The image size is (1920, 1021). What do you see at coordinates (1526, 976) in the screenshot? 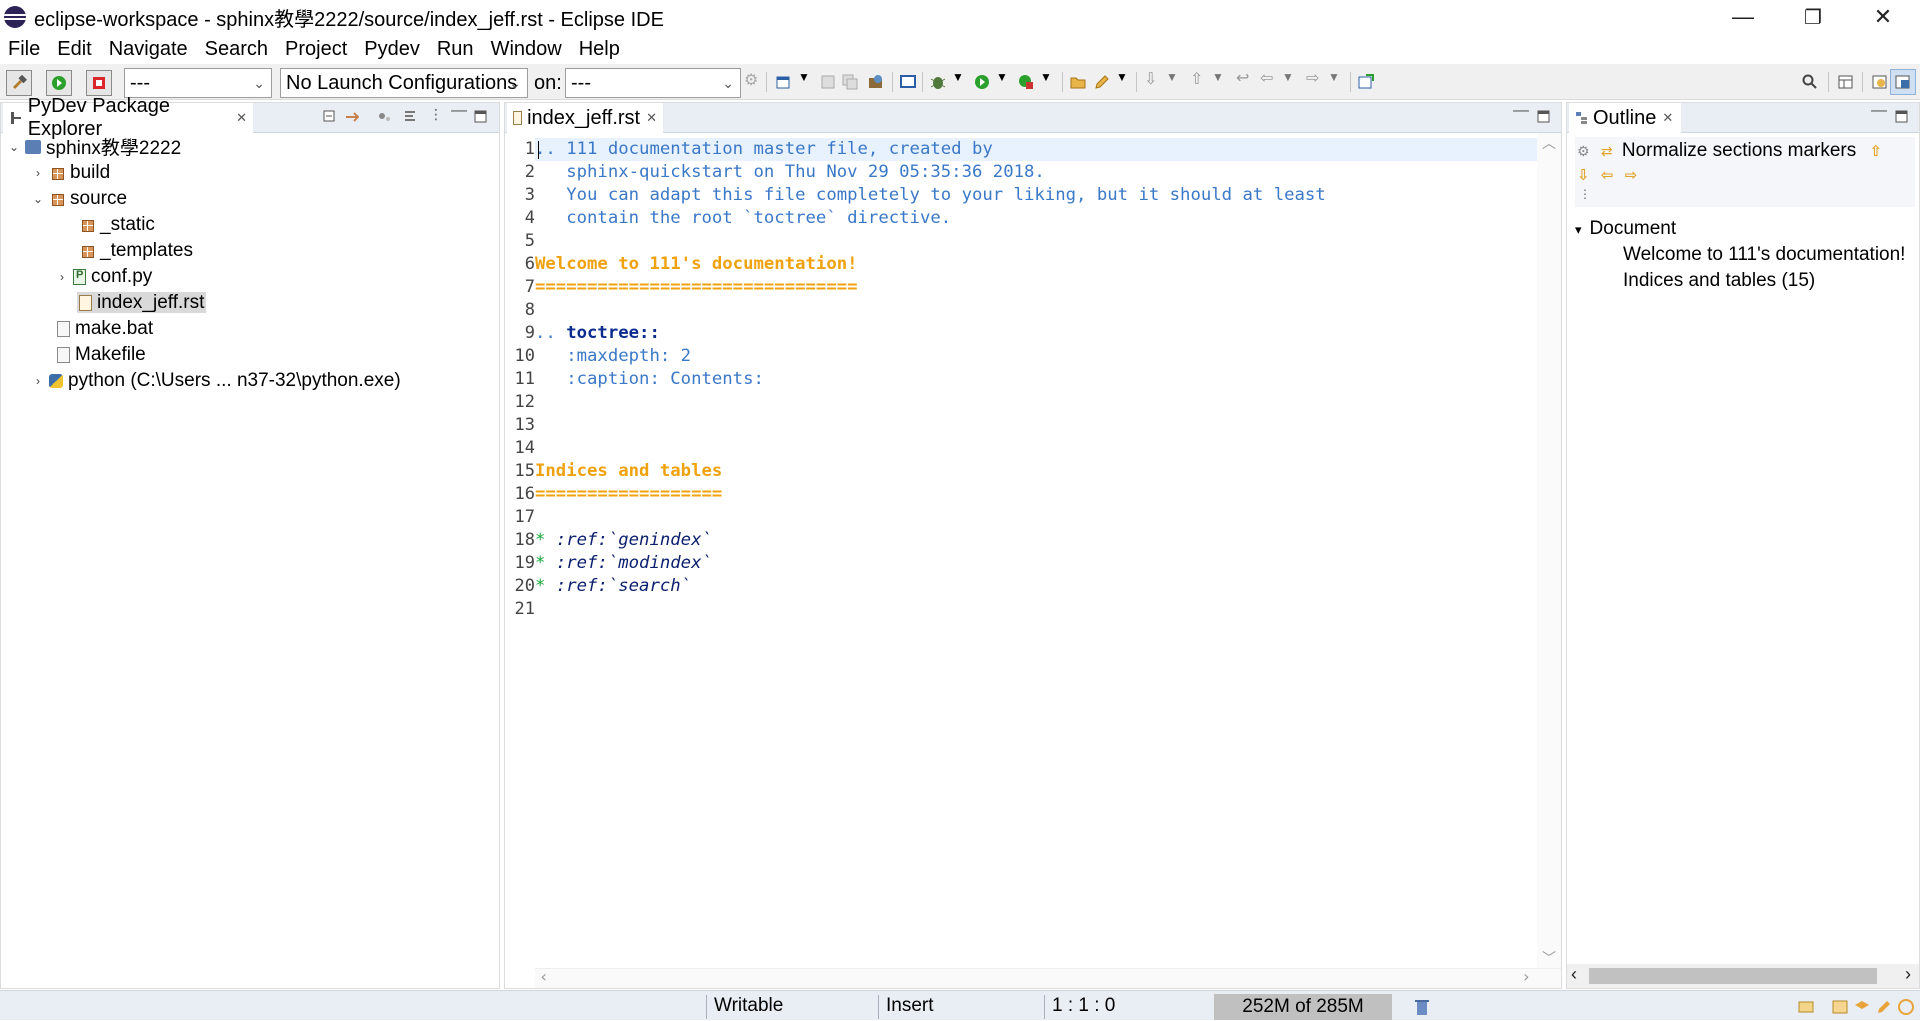
I see `scroll-right-icon: ›` at bounding box center [1526, 976].